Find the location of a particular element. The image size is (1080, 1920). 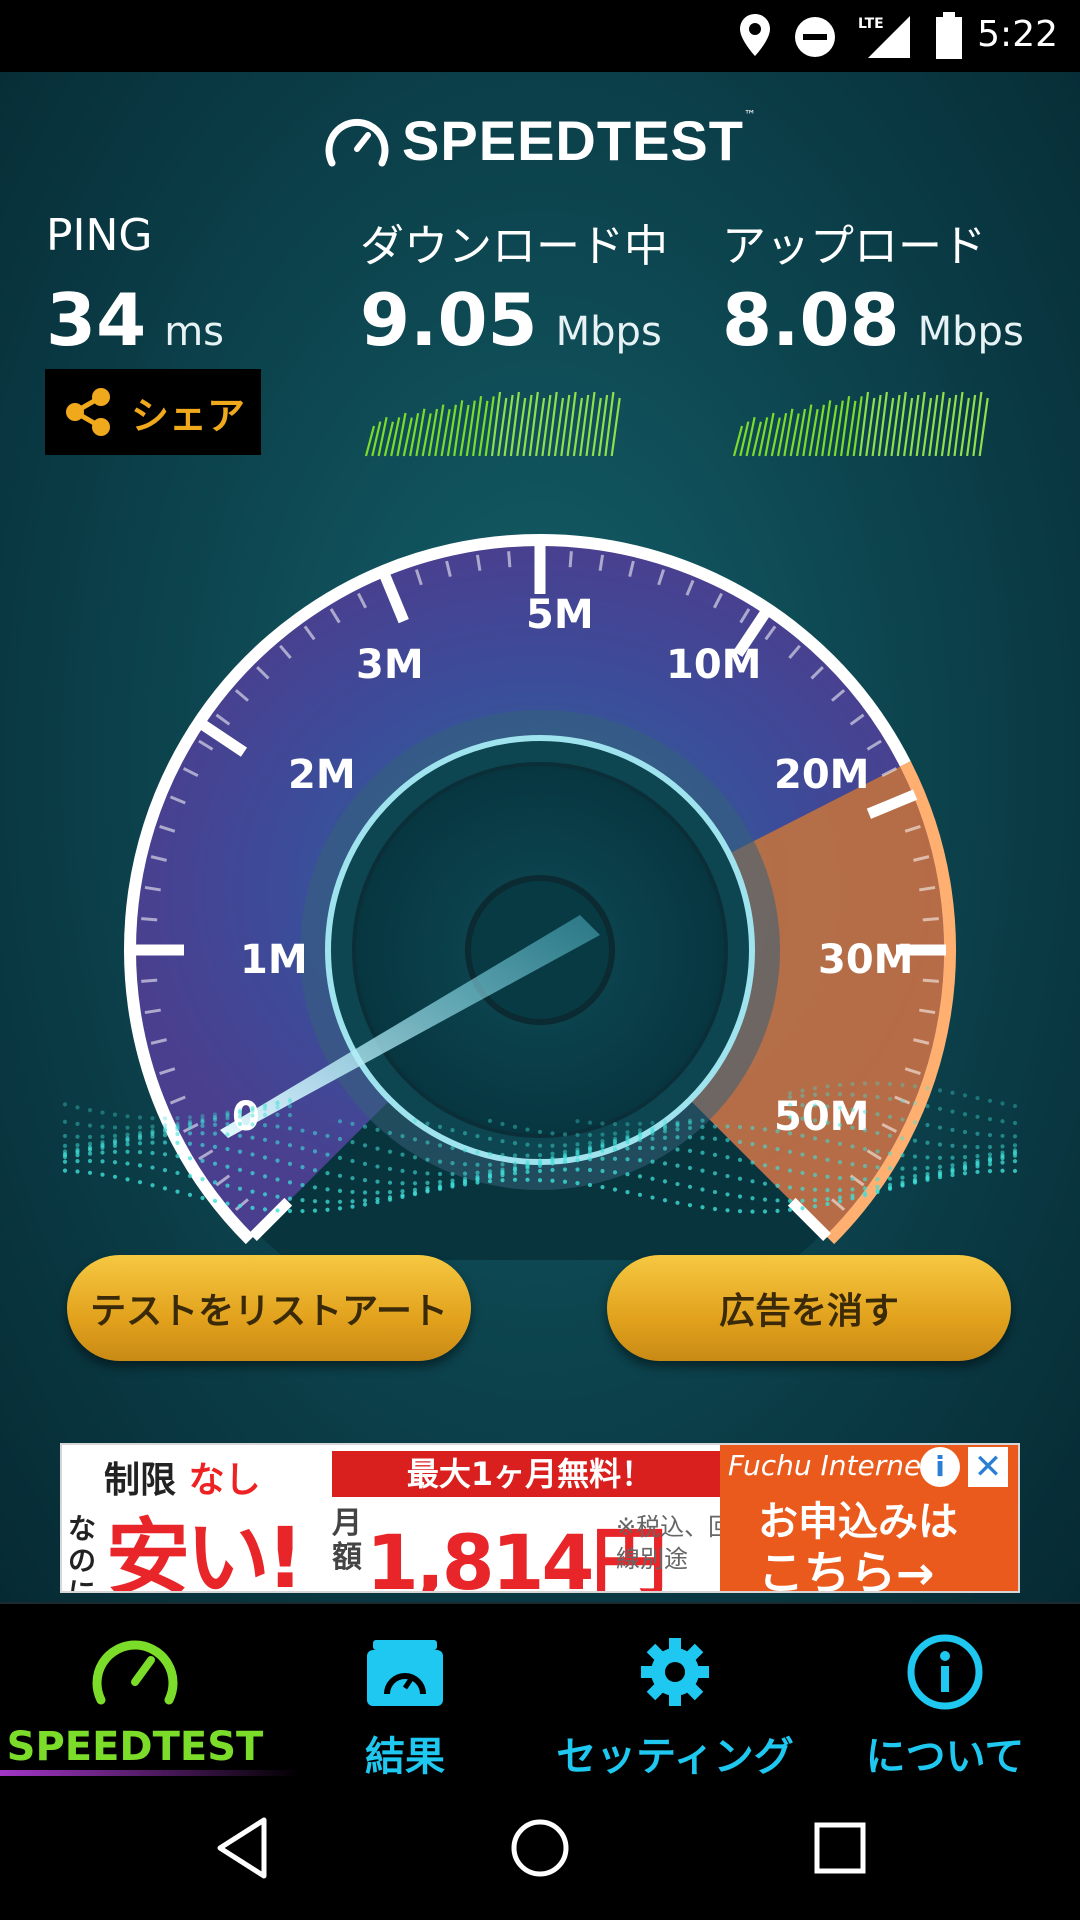

ad-info-icon: i is located at coordinates (940, 1467).